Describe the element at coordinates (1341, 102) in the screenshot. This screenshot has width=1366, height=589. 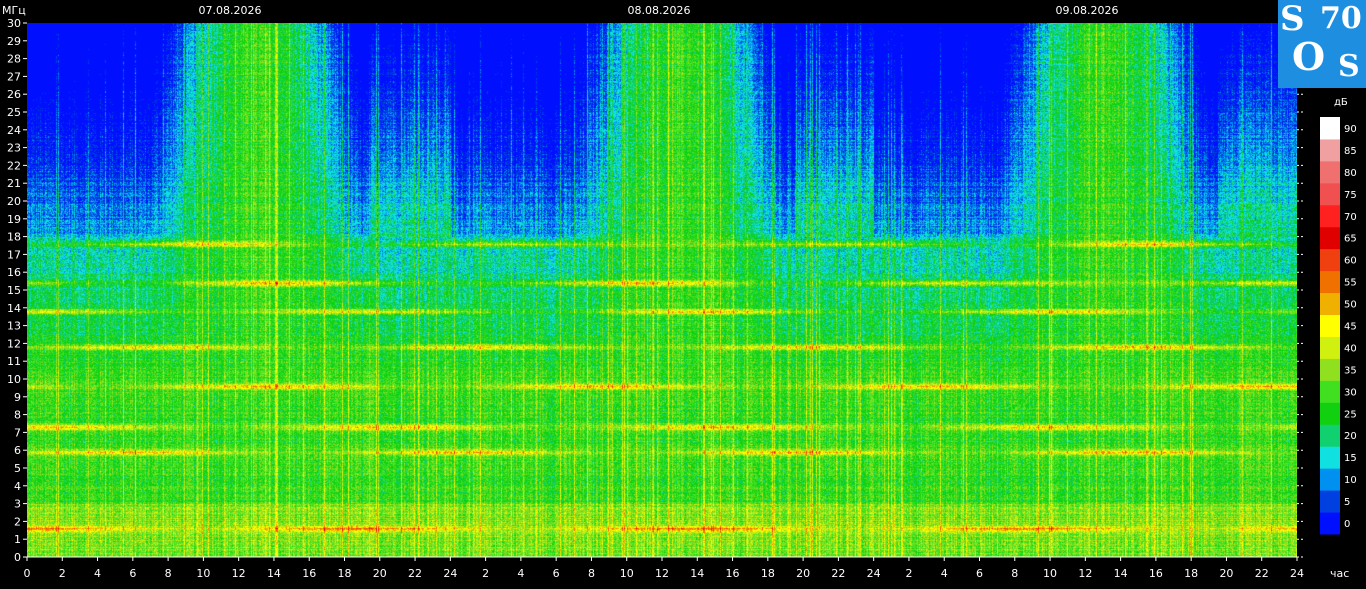
I see `colorbar-unit-label: дБ` at that location.